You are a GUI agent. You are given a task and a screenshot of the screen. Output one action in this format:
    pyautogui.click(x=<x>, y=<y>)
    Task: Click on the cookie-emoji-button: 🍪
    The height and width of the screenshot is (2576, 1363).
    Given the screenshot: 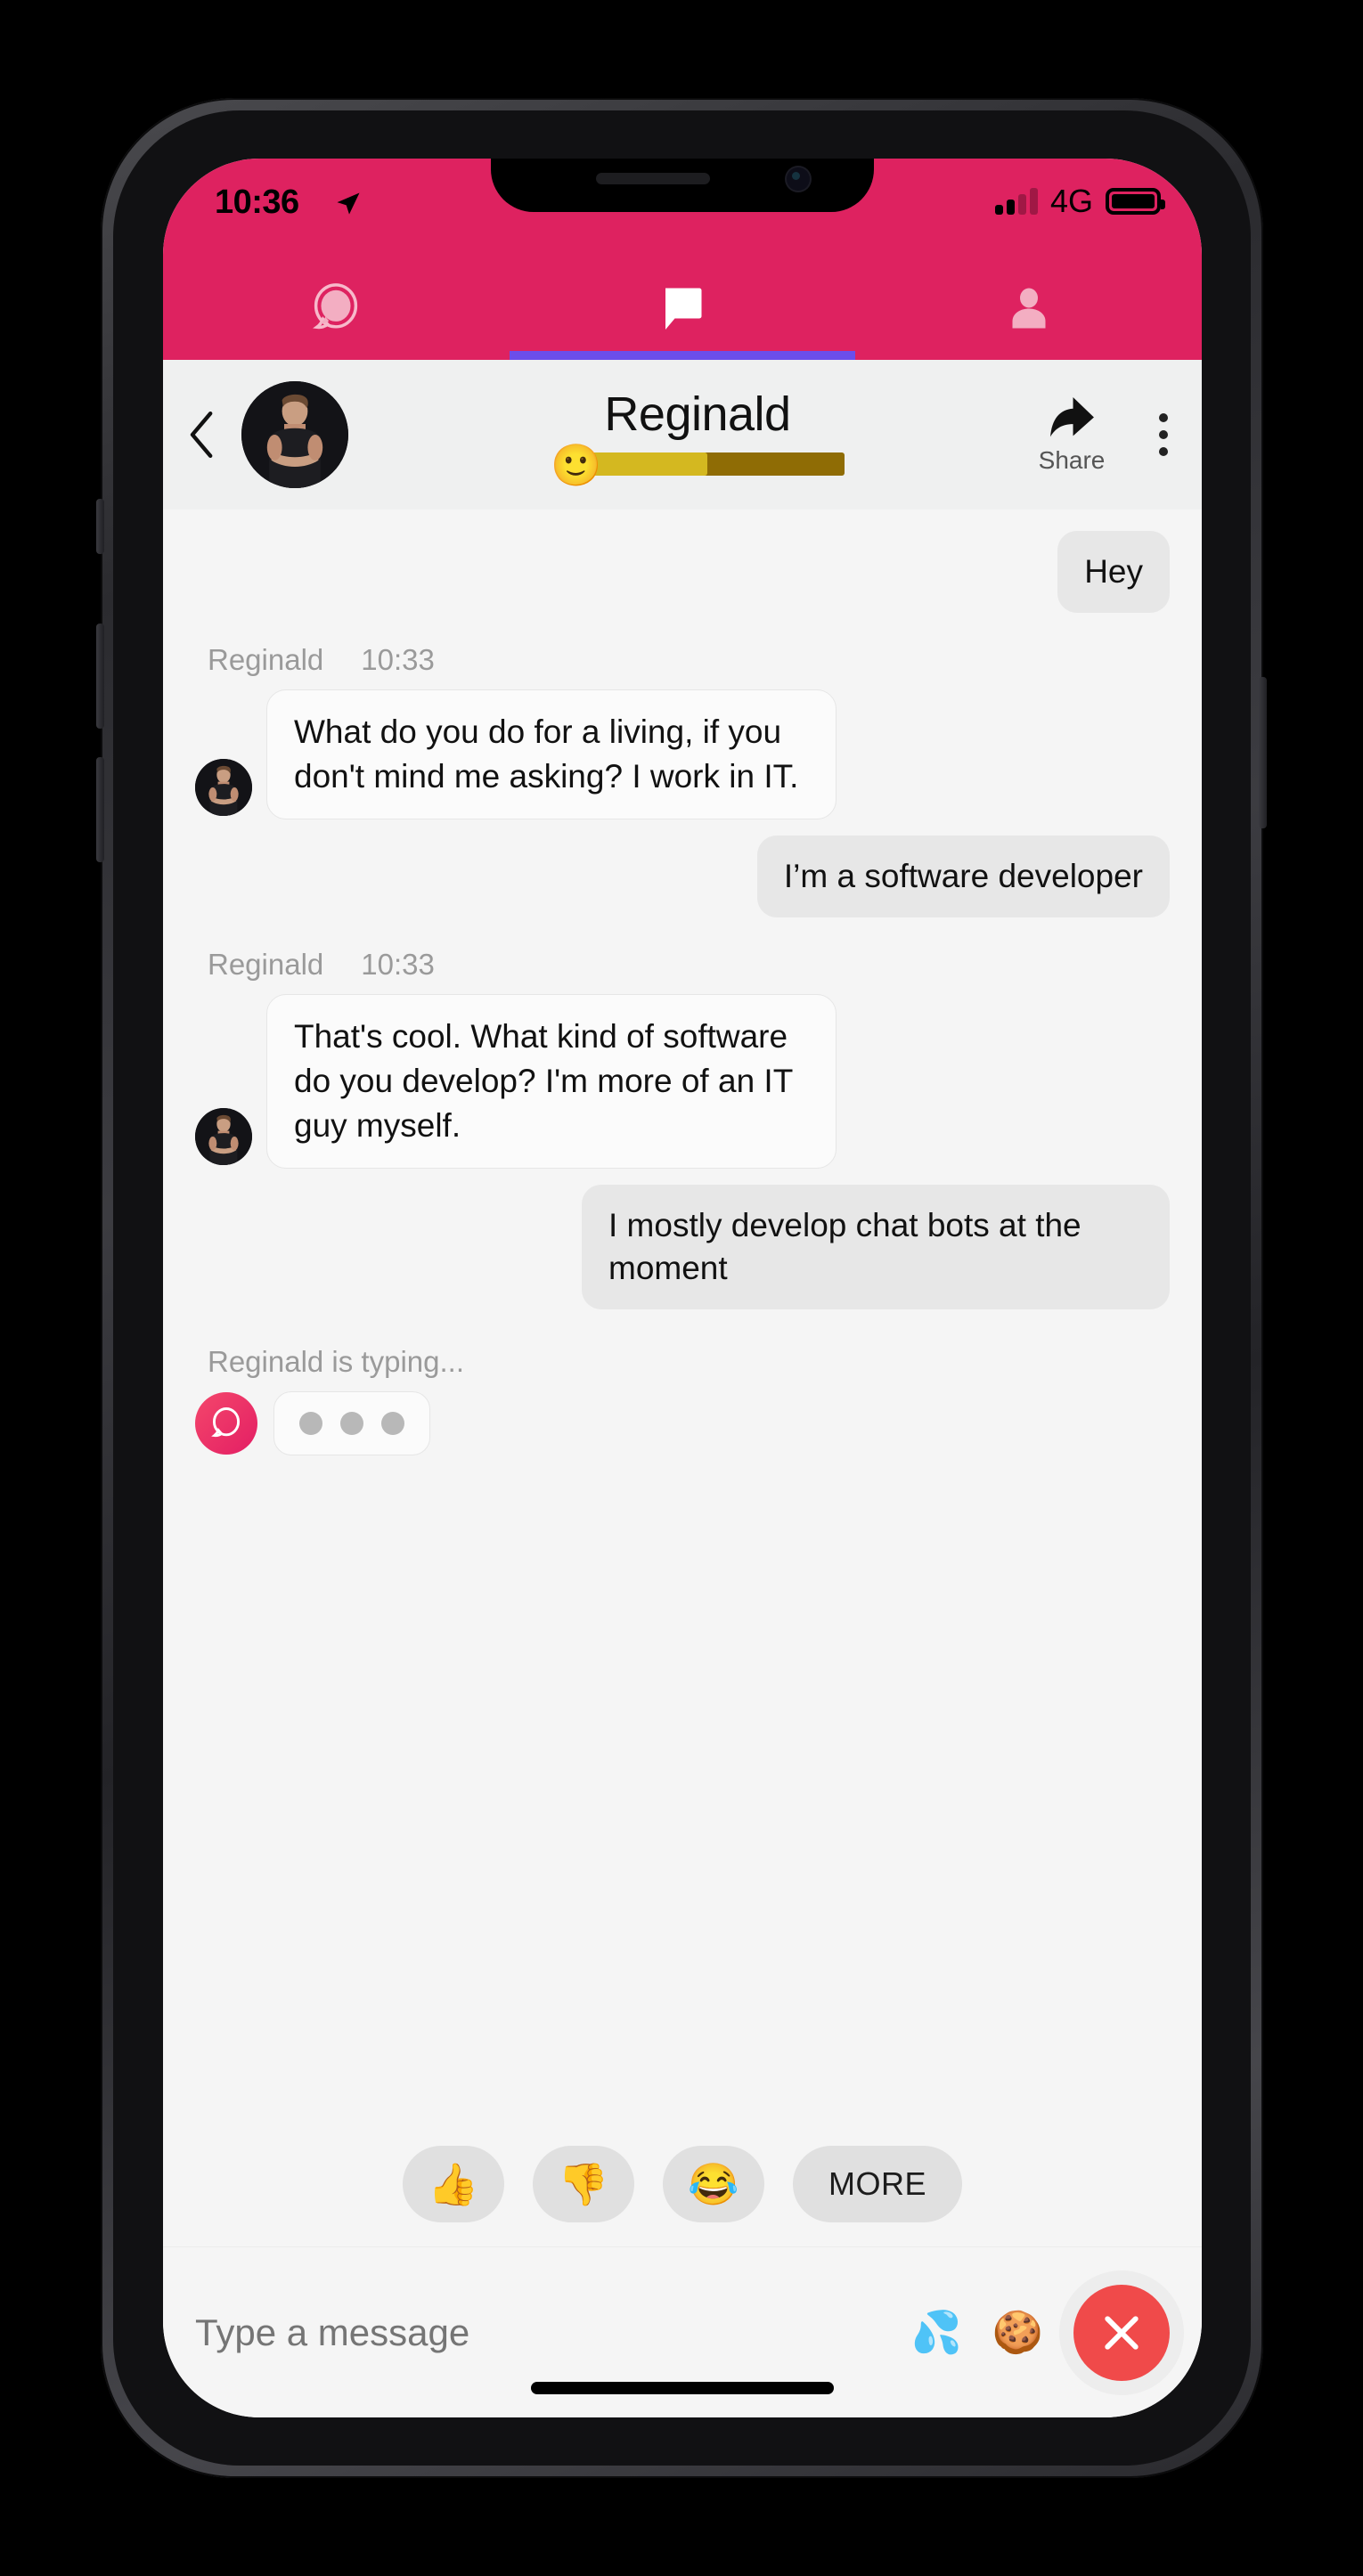 What is the action you would take?
    pyautogui.click(x=1017, y=2332)
    